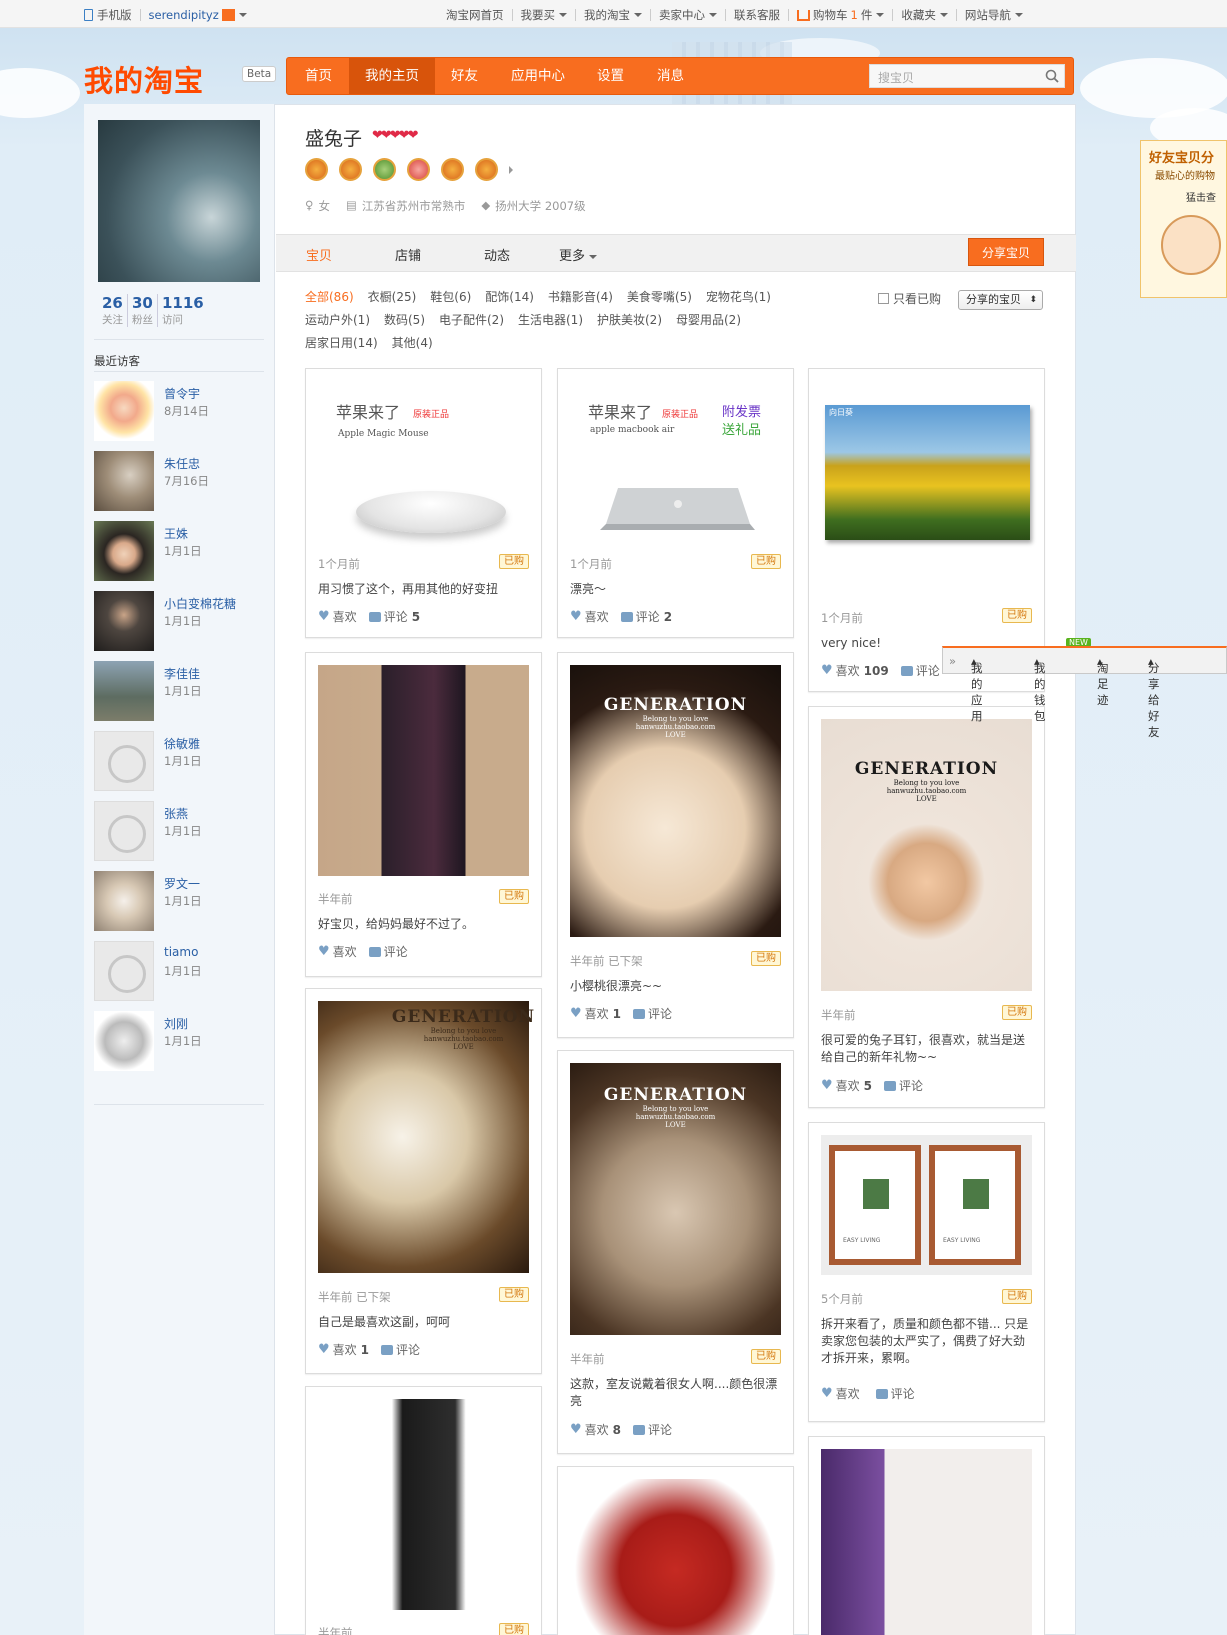 This screenshot has width=1227, height=1635. Describe the element at coordinates (318, 76) in the screenshot. I see `nav-home: 首页` at that location.